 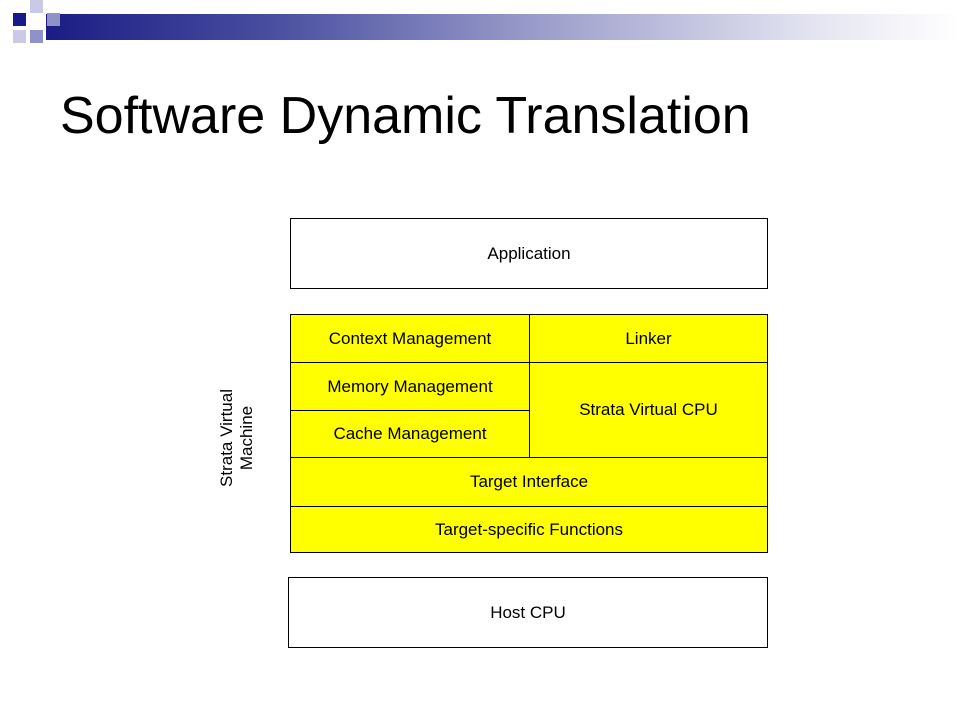 What do you see at coordinates (529, 253) in the screenshot?
I see `application-box: Application` at bounding box center [529, 253].